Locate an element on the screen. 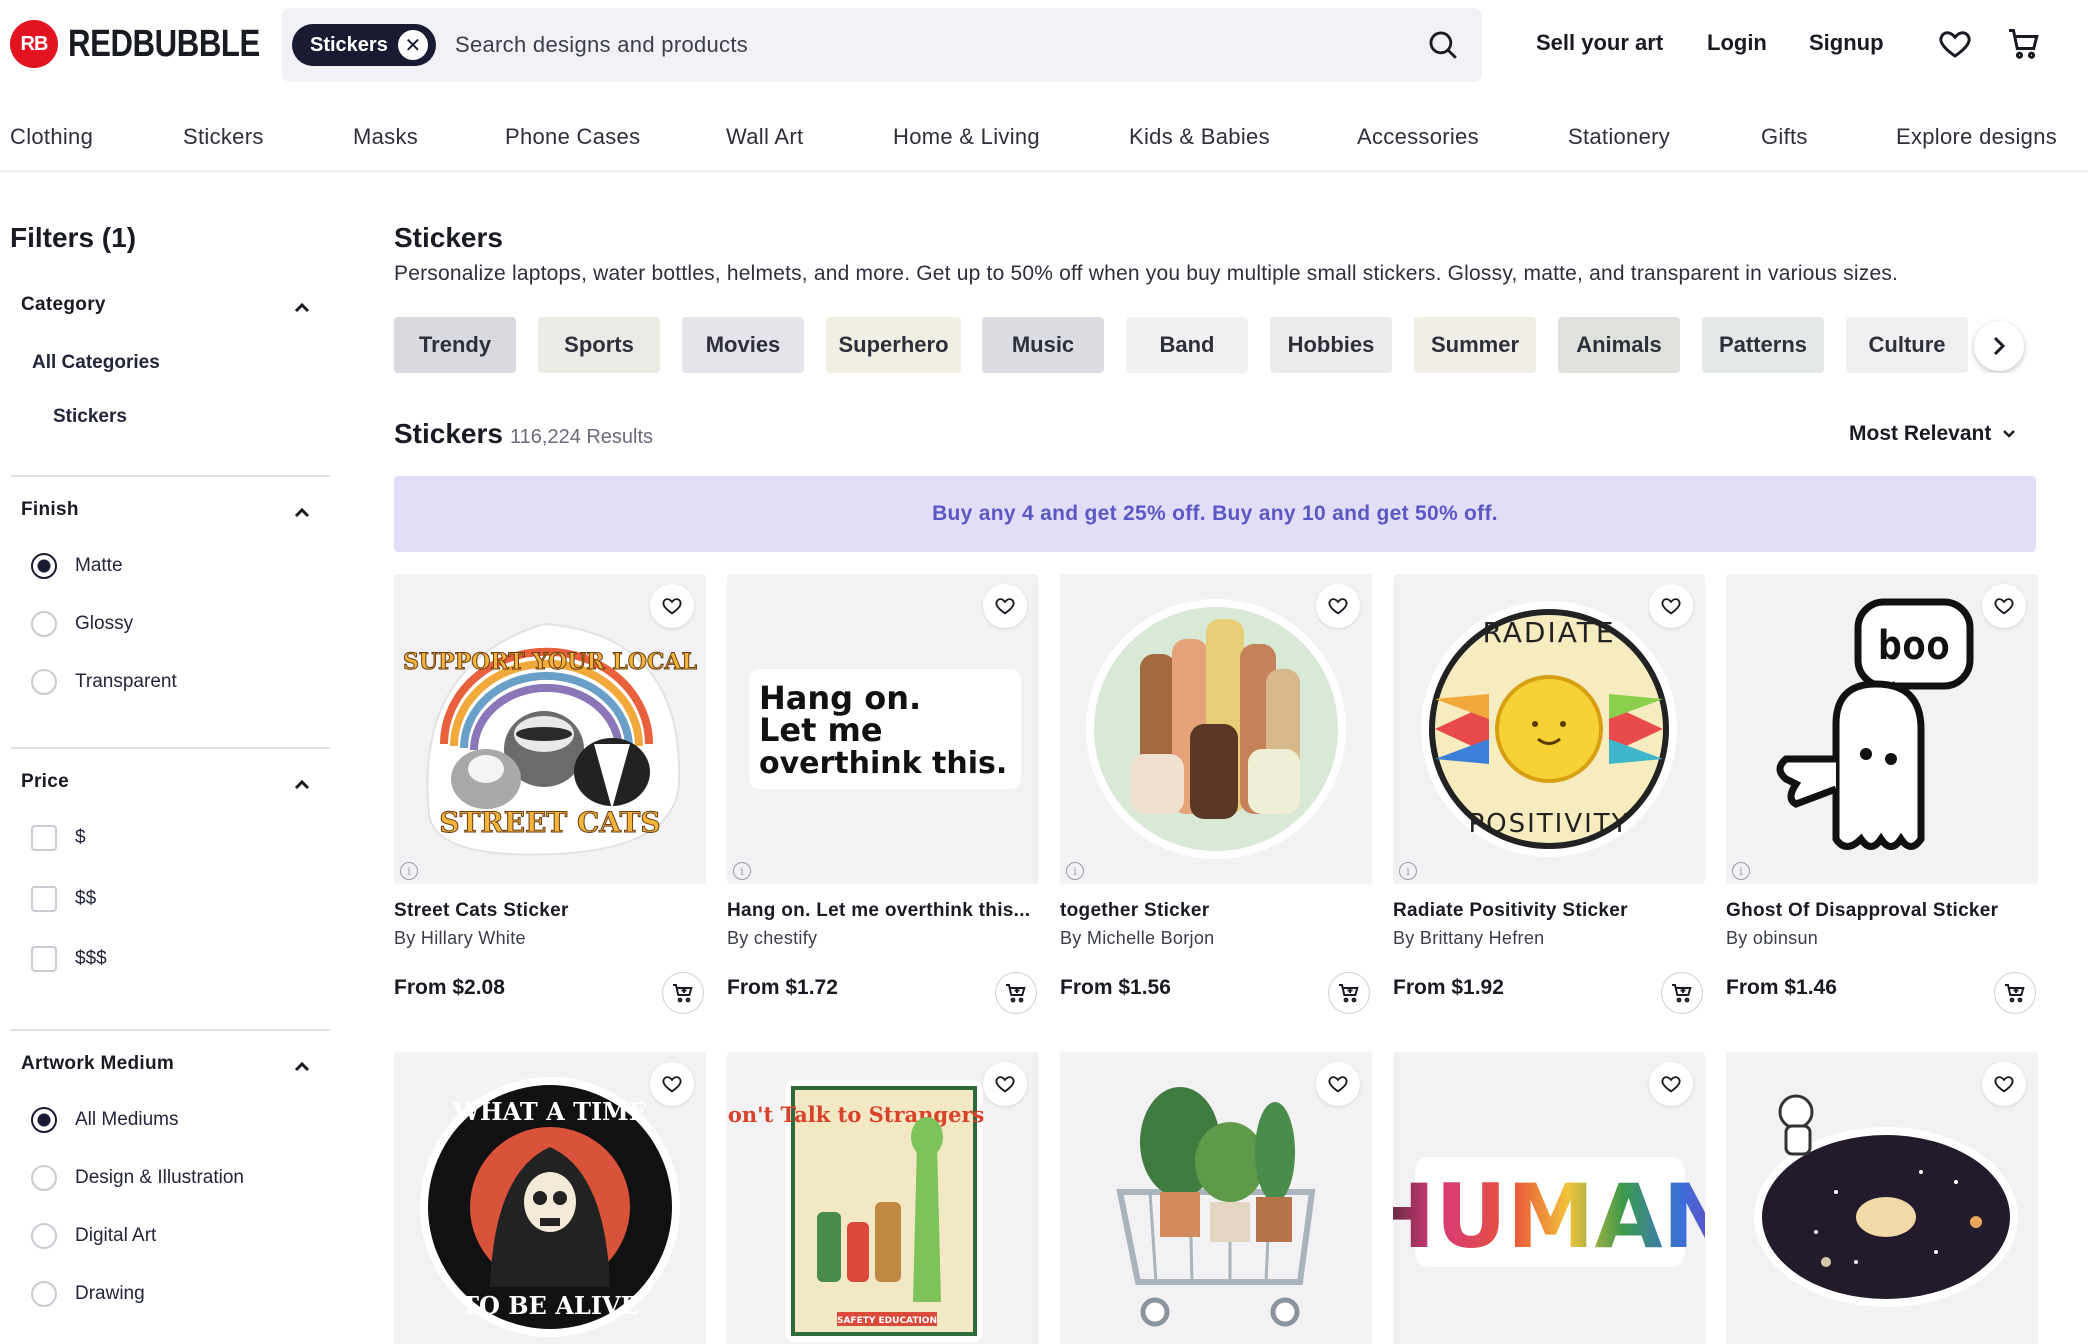 This screenshot has height=1344, width=2088. nav-stationery: Stationery is located at coordinates (1619, 137).